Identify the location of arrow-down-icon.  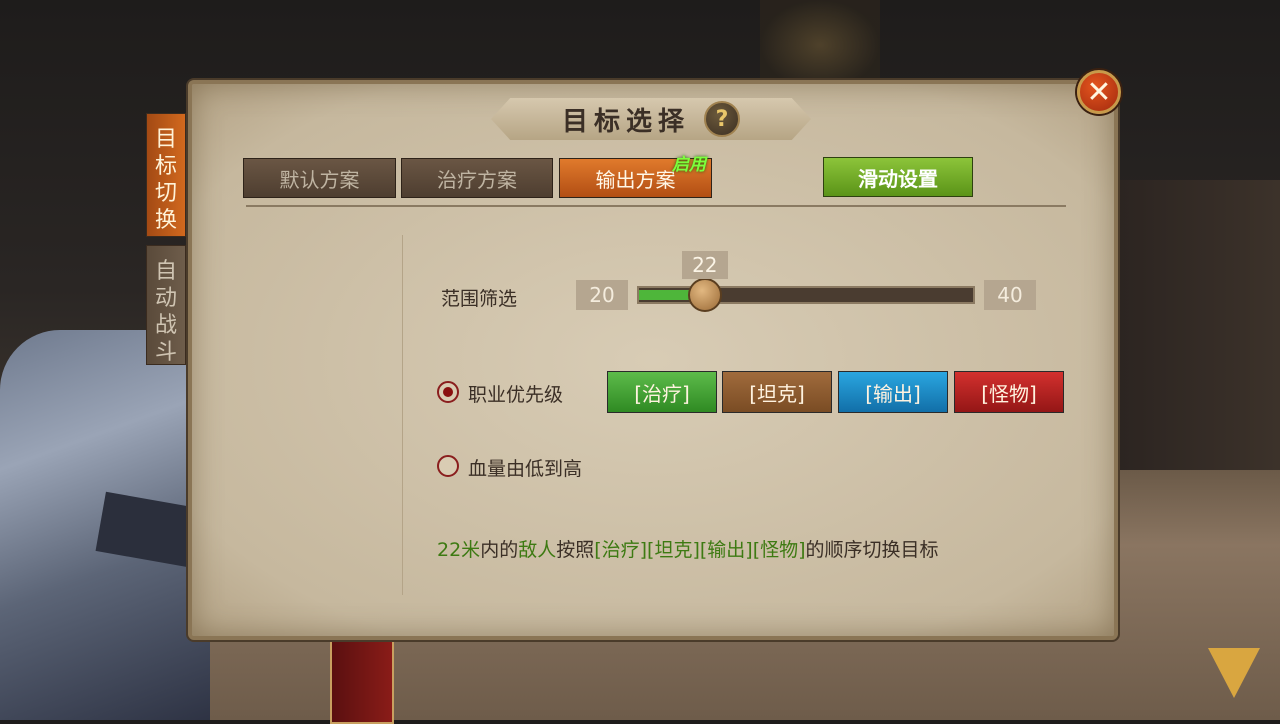
(1234, 673).